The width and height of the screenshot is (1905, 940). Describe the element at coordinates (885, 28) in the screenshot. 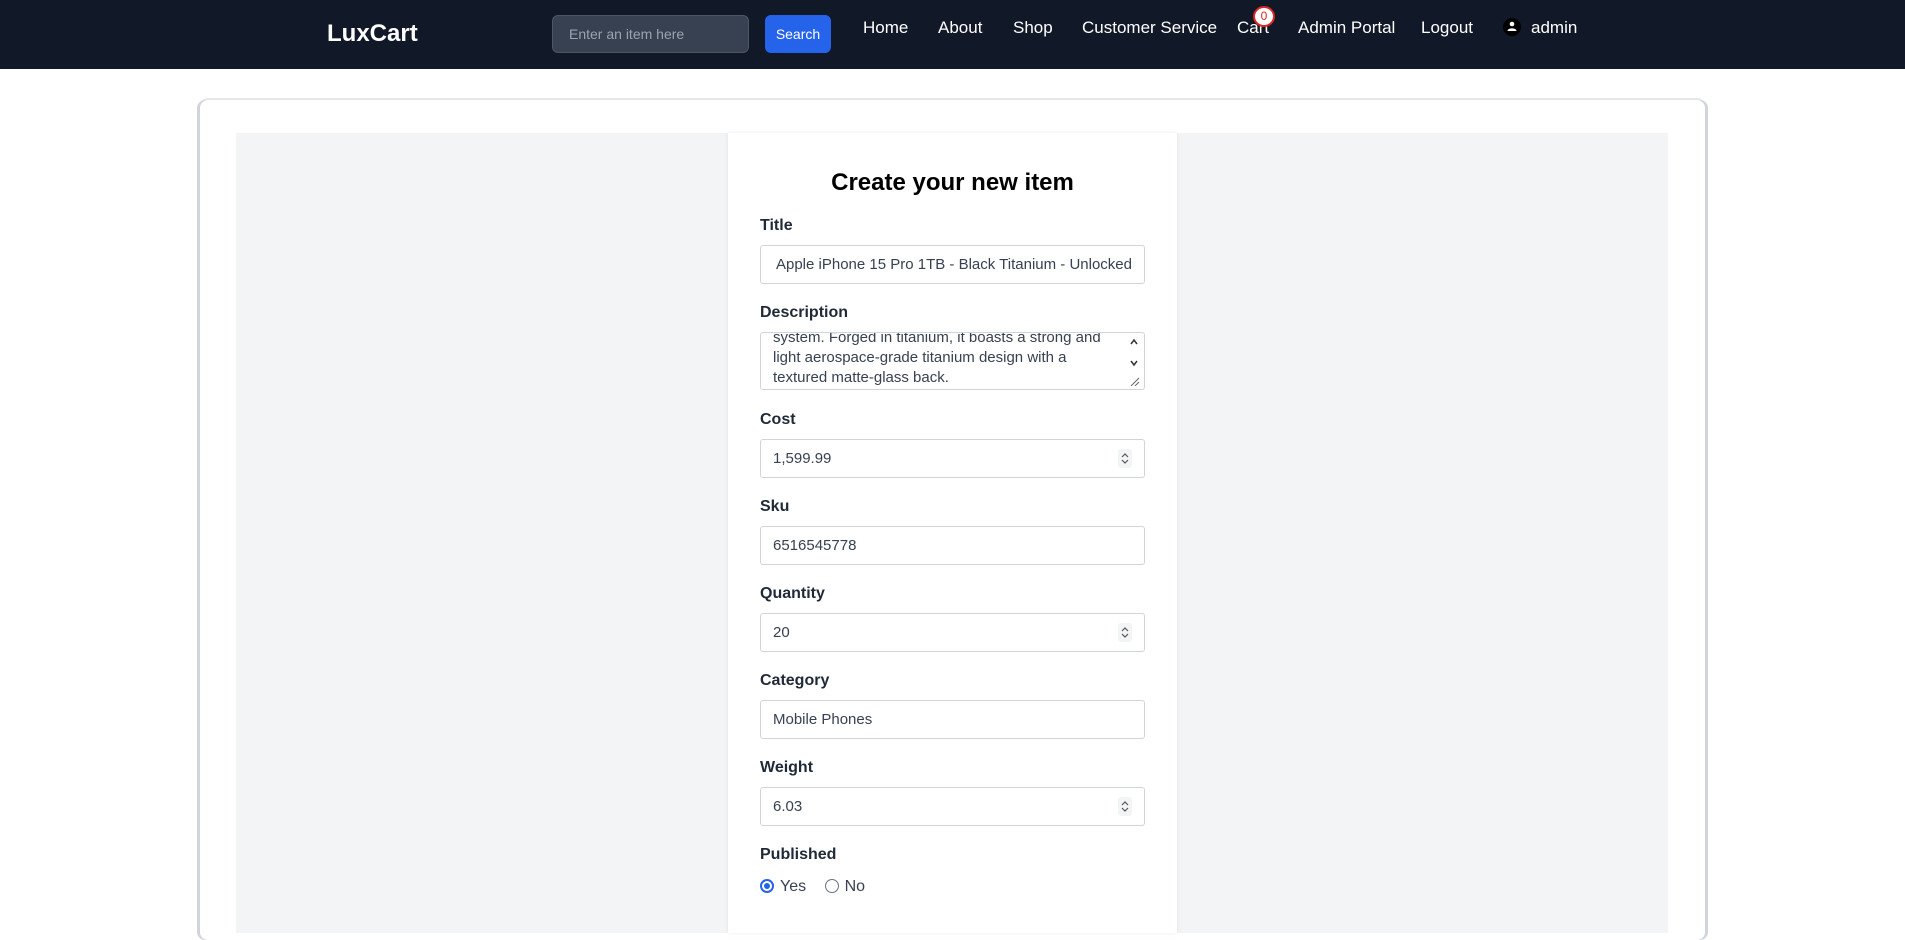

I see `nav-home: Home` at that location.